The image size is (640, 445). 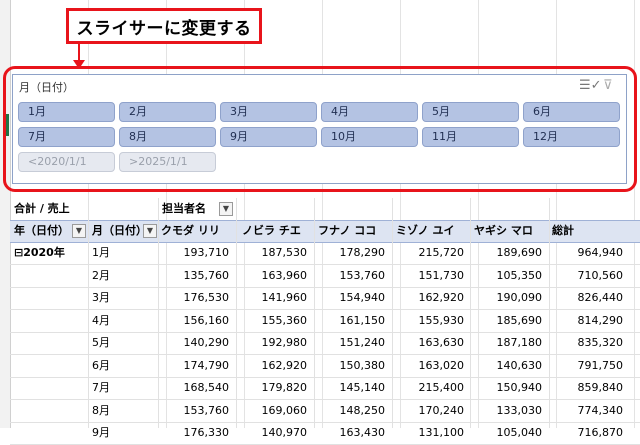 I want to click on table-cell: 179,820, so click(x=284, y=387).